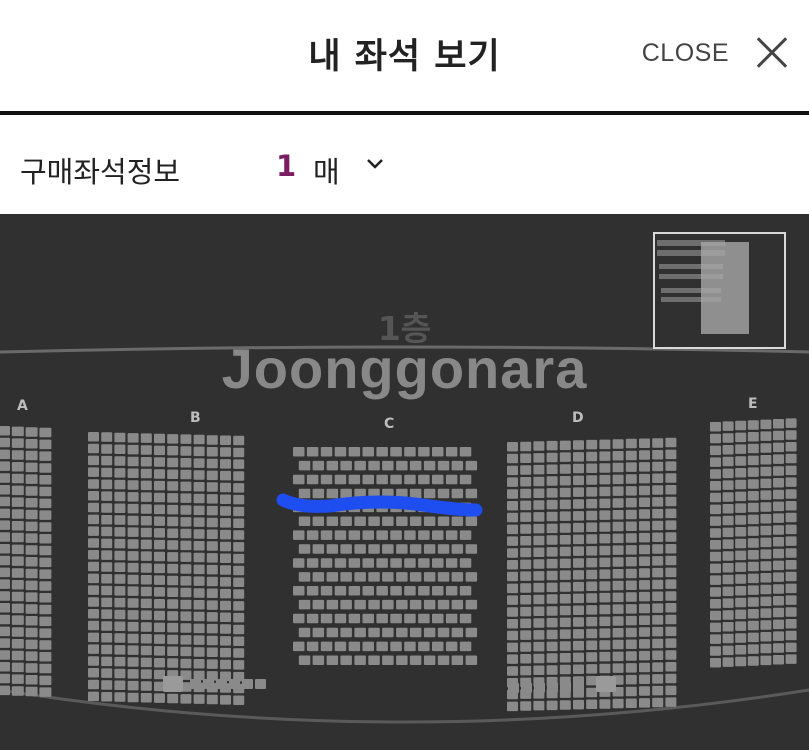 The image size is (809, 750). What do you see at coordinates (286, 166) in the screenshot?
I see `ticket-count: 1` at bounding box center [286, 166].